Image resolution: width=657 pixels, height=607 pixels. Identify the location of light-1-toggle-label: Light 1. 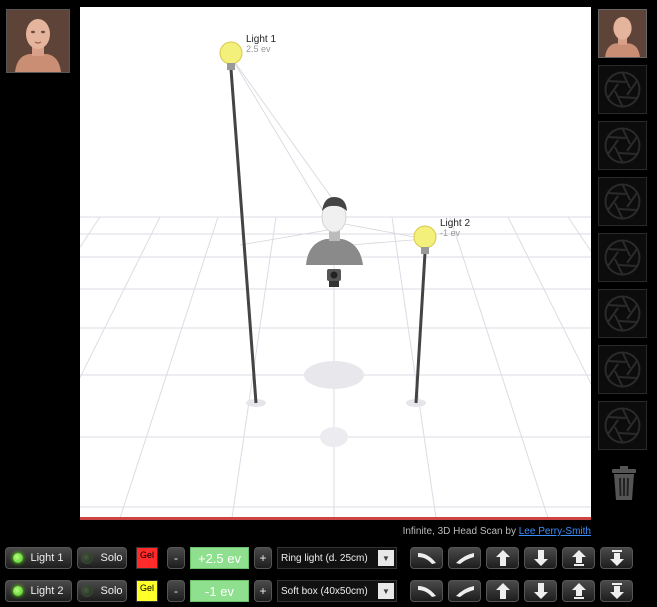
(47, 558).